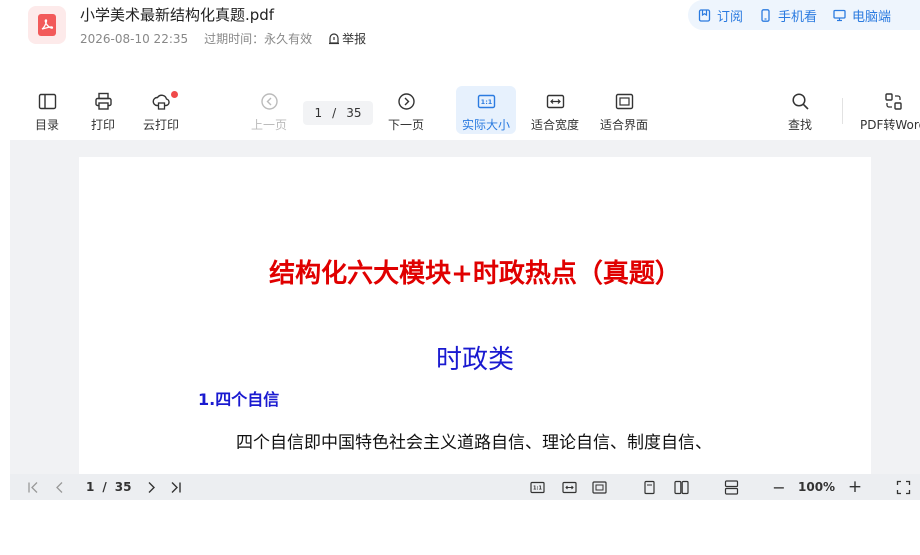  I want to click on first-page-icon, so click(32, 487).